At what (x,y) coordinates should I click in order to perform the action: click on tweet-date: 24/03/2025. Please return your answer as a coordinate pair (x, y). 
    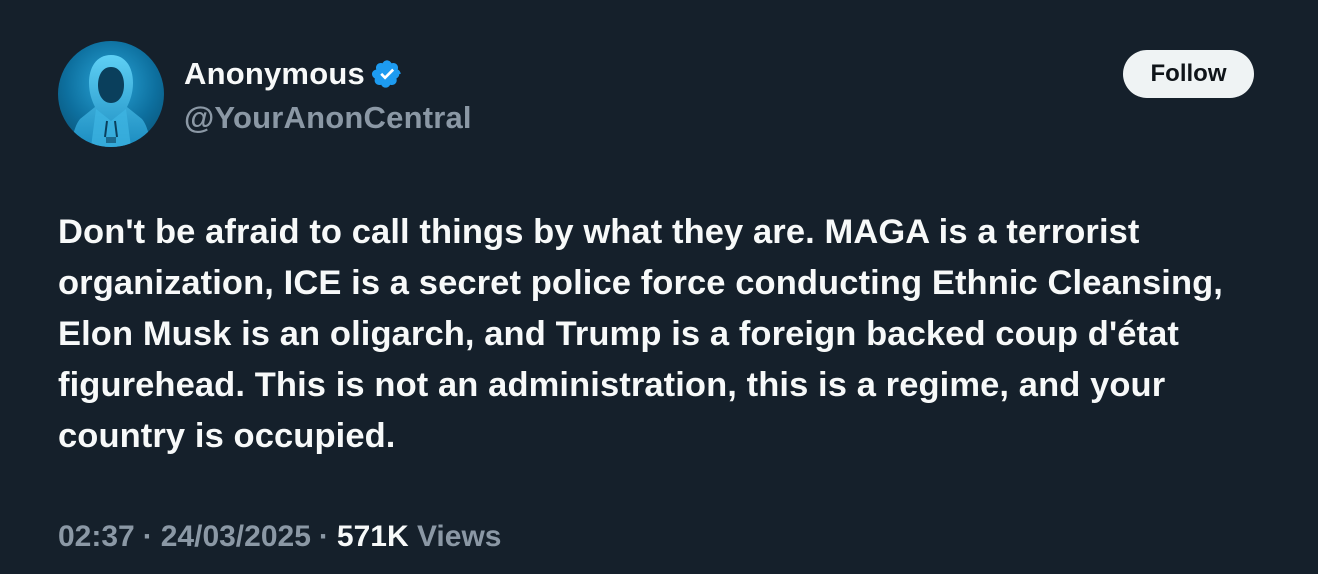
    Looking at the image, I should click on (236, 536).